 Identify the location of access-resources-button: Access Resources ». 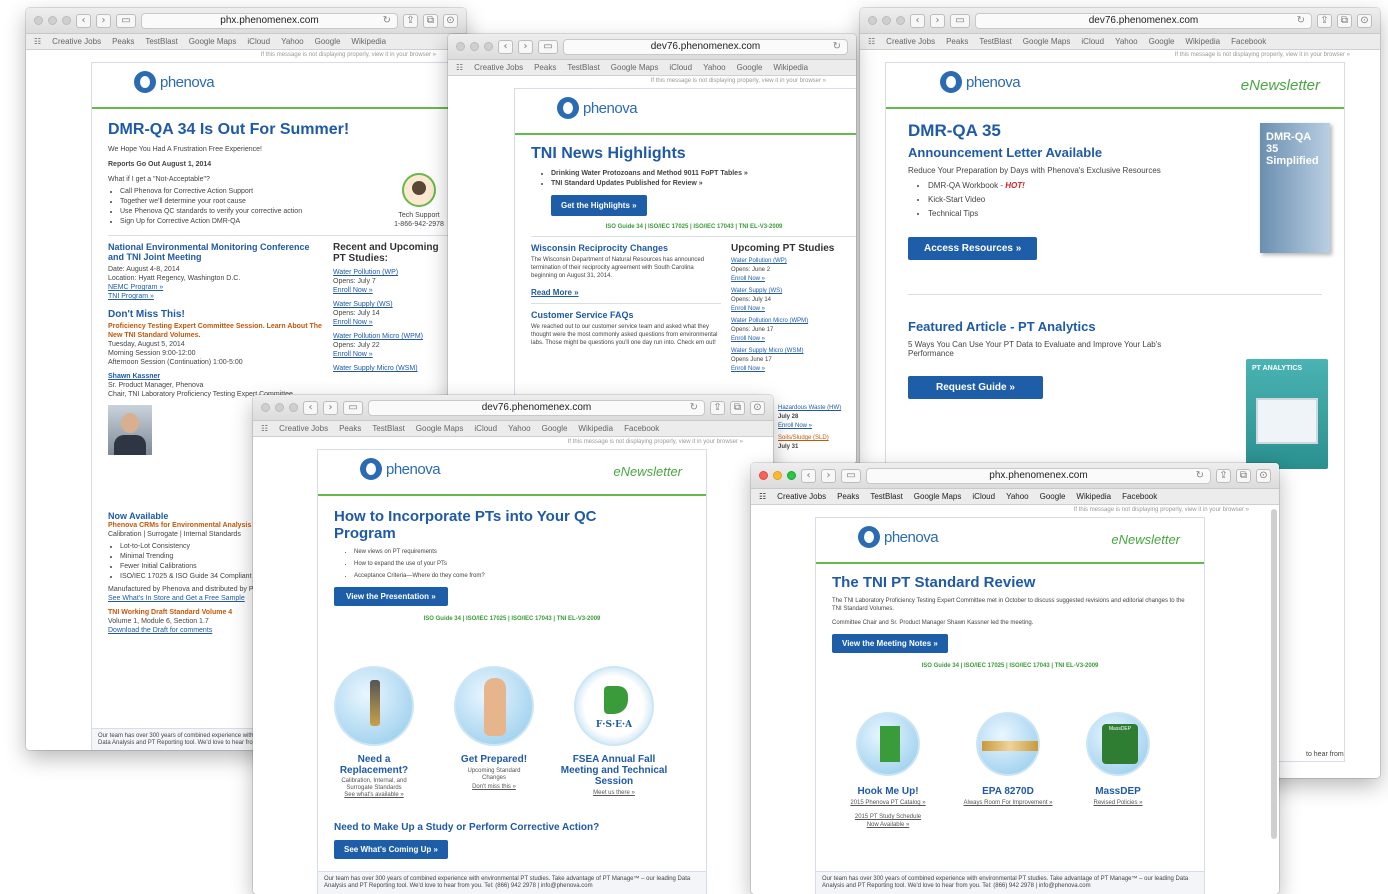
(973, 248).